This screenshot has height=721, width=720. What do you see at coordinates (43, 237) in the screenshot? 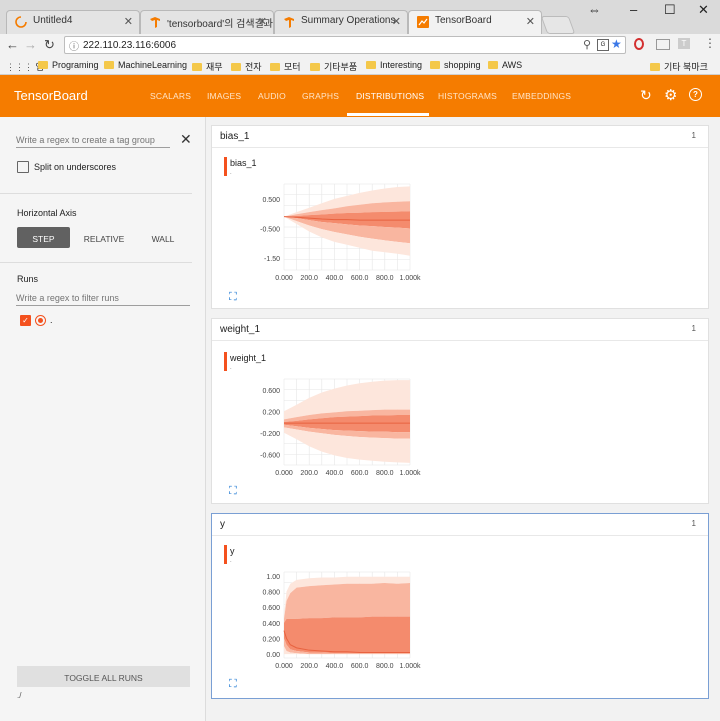
I see `axis-step-button: STEP` at bounding box center [43, 237].